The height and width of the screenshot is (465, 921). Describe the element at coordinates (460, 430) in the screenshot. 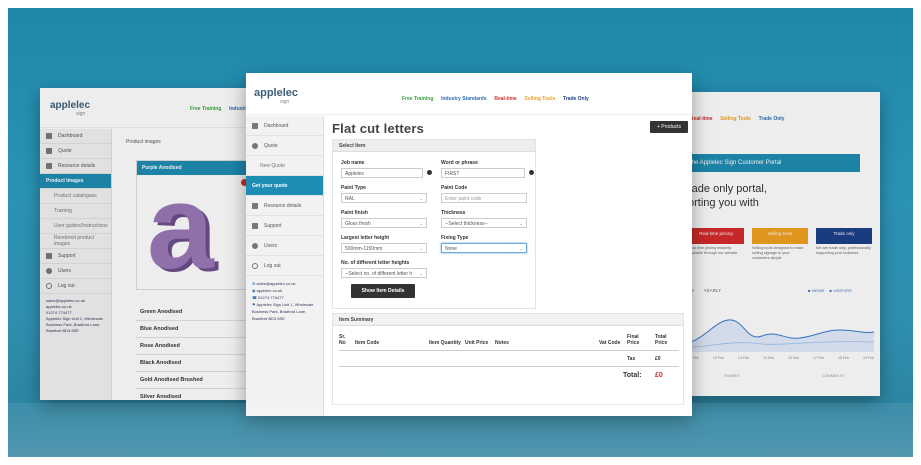

I see `reflection-floor` at that location.